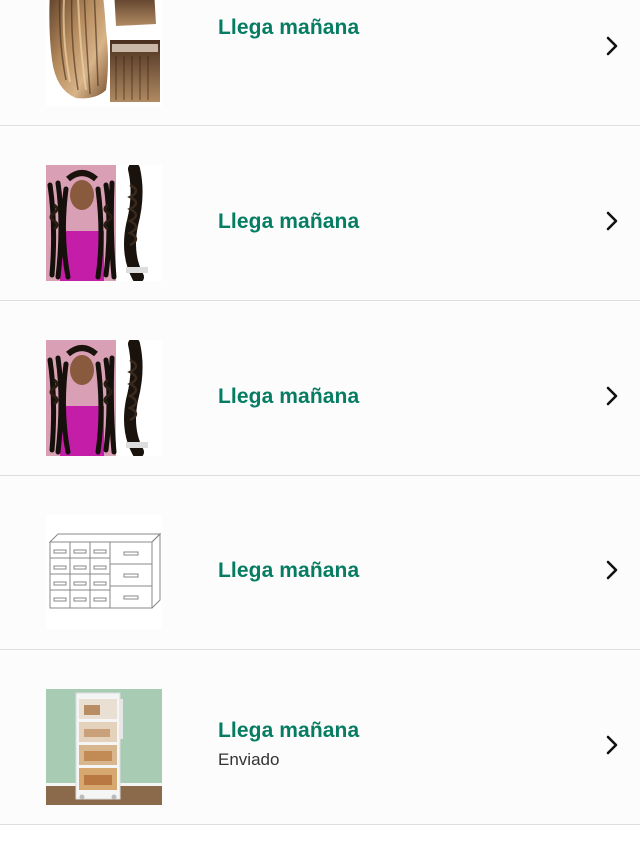 The height and width of the screenshot is (853, 640). I want to click on storage-cabinet-icon, so click(104, 747).